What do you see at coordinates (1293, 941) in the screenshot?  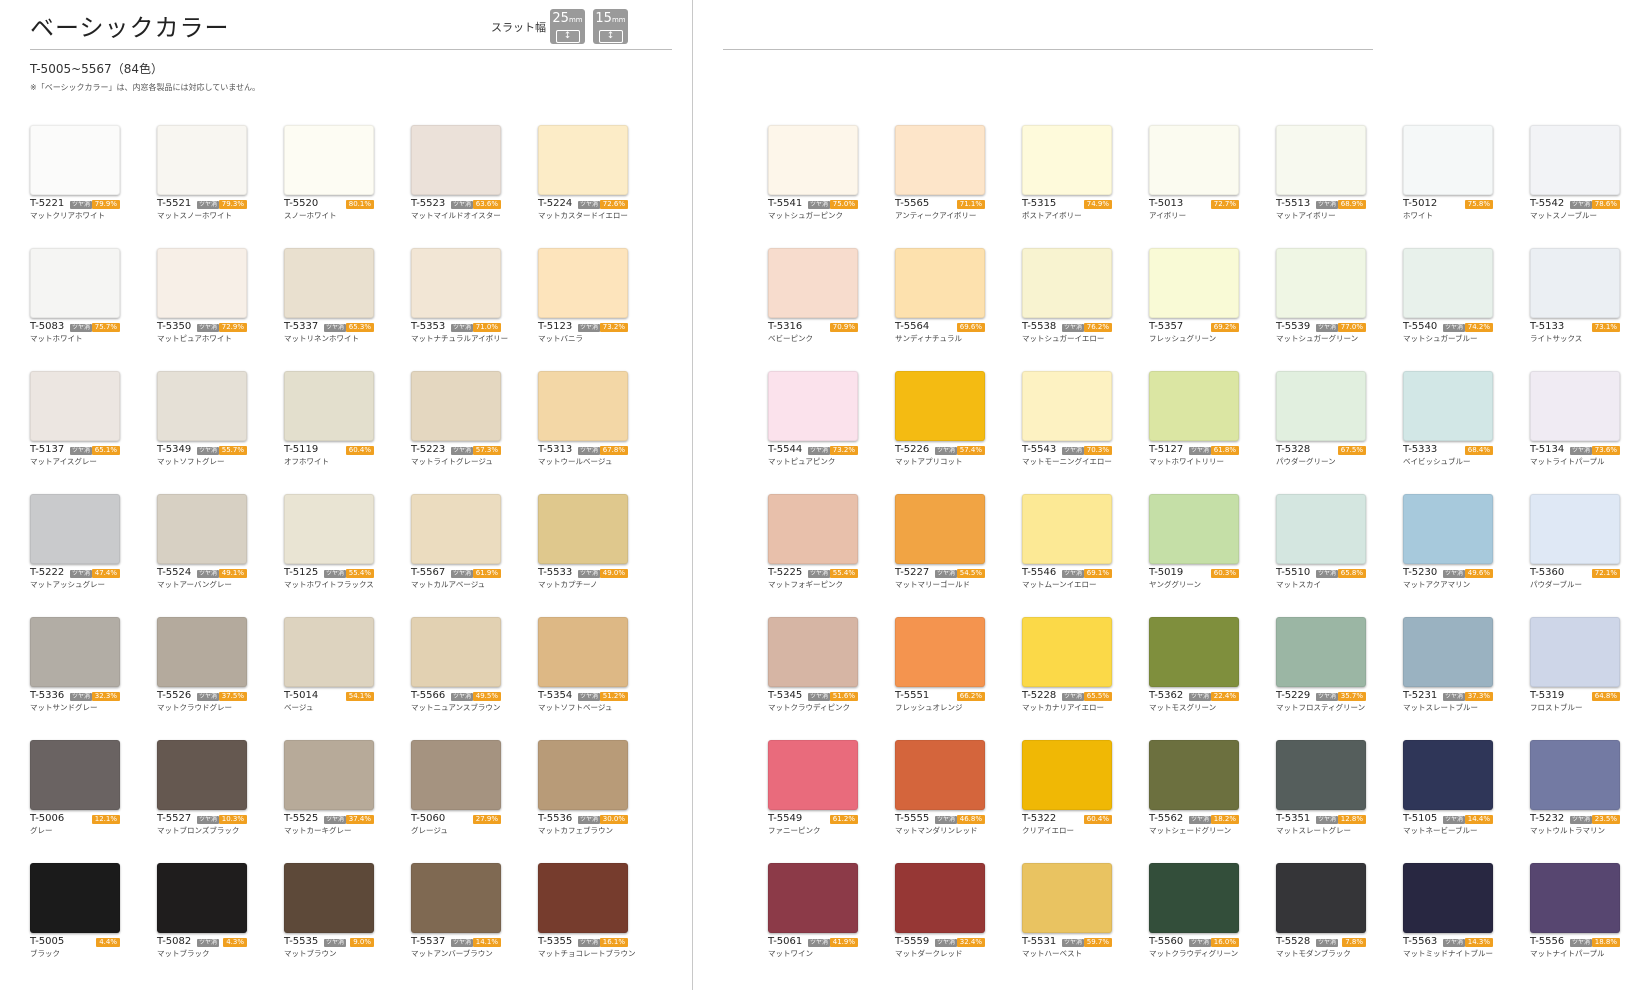 I see `color-code: T-5528` at bounding box center [1293, 941].